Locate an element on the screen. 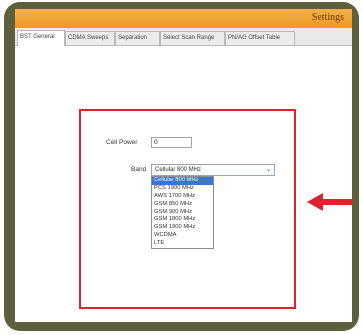  band-option: GSM 1800 MHz is located at coordinates (182, 220).